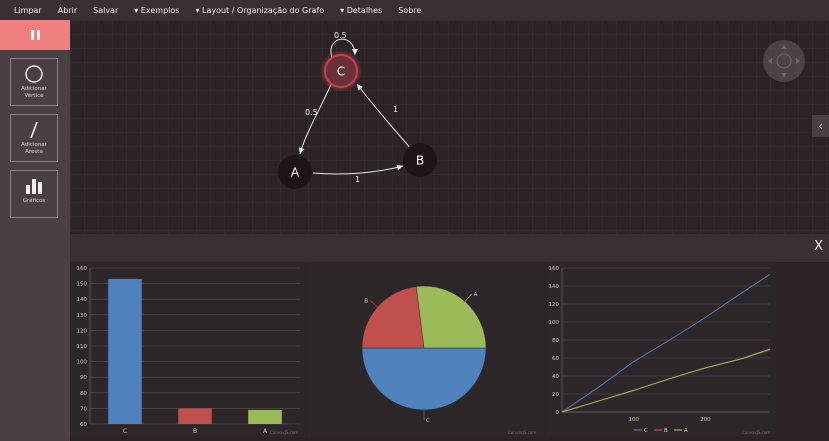  Describe the element at coordinates (555, 341) in the screenshot. I see `line-y-tick-label: 80` at that location.